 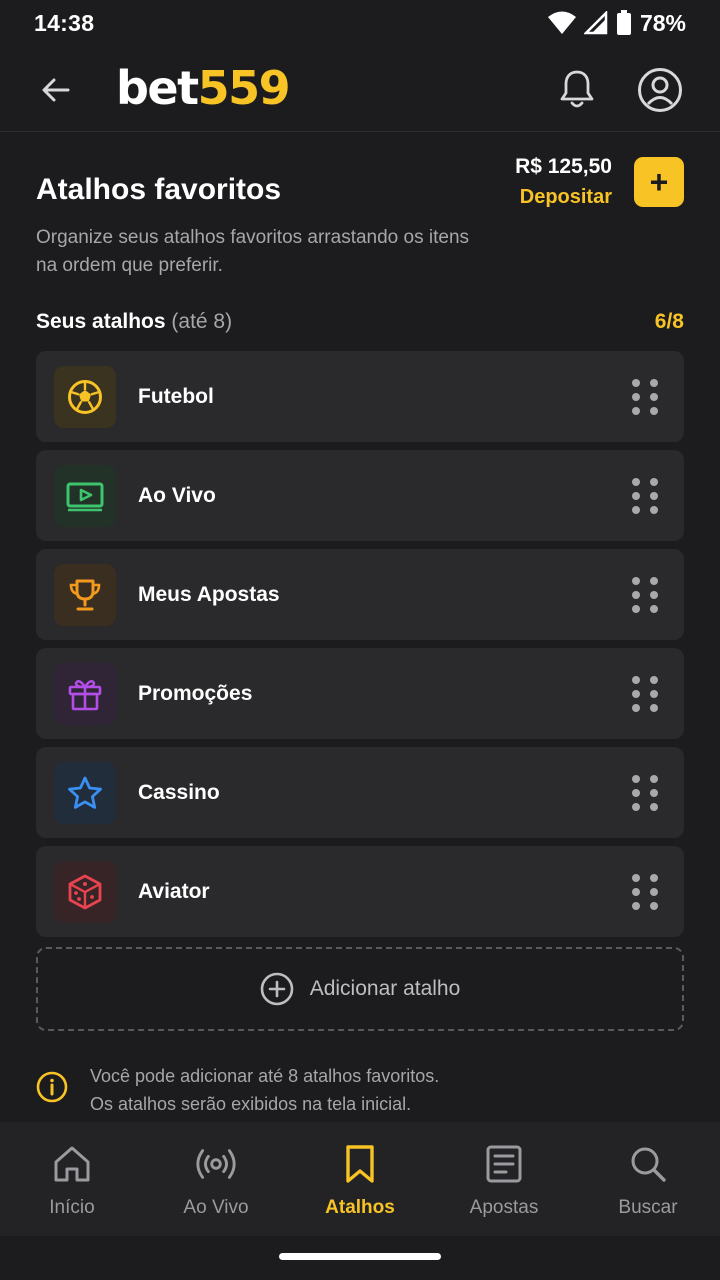 I want to click on home-indicator, so click(x=360, y=1256).